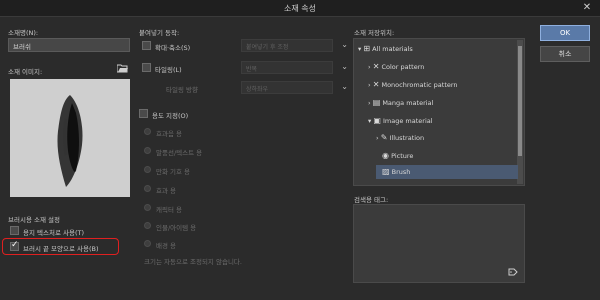  What do you see at coordinates (193, 262) in the screenshot?
I see `size-note: 크기는 자동으로 조정되지 않습니다.` at bounding box center [193, 262].